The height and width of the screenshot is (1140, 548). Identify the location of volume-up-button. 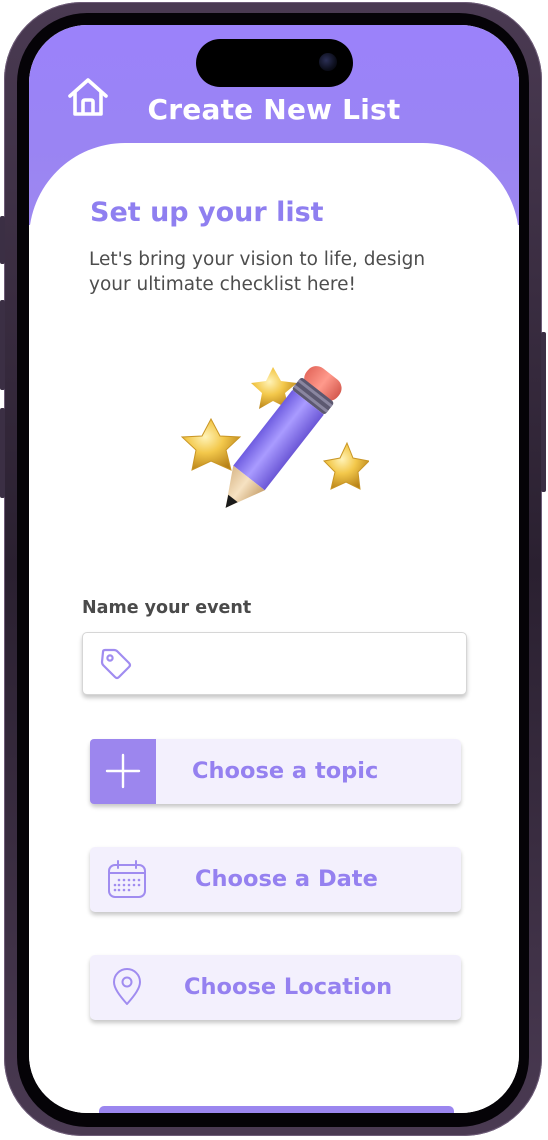
(2, 345).